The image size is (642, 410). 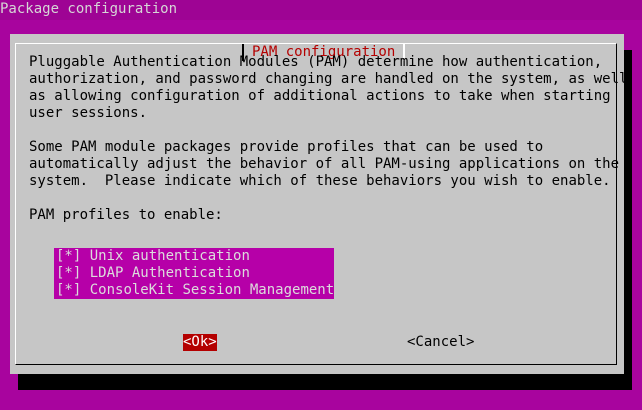 I want to click on terminal-title-bar: Package configuration, so click(x=321, y=10).